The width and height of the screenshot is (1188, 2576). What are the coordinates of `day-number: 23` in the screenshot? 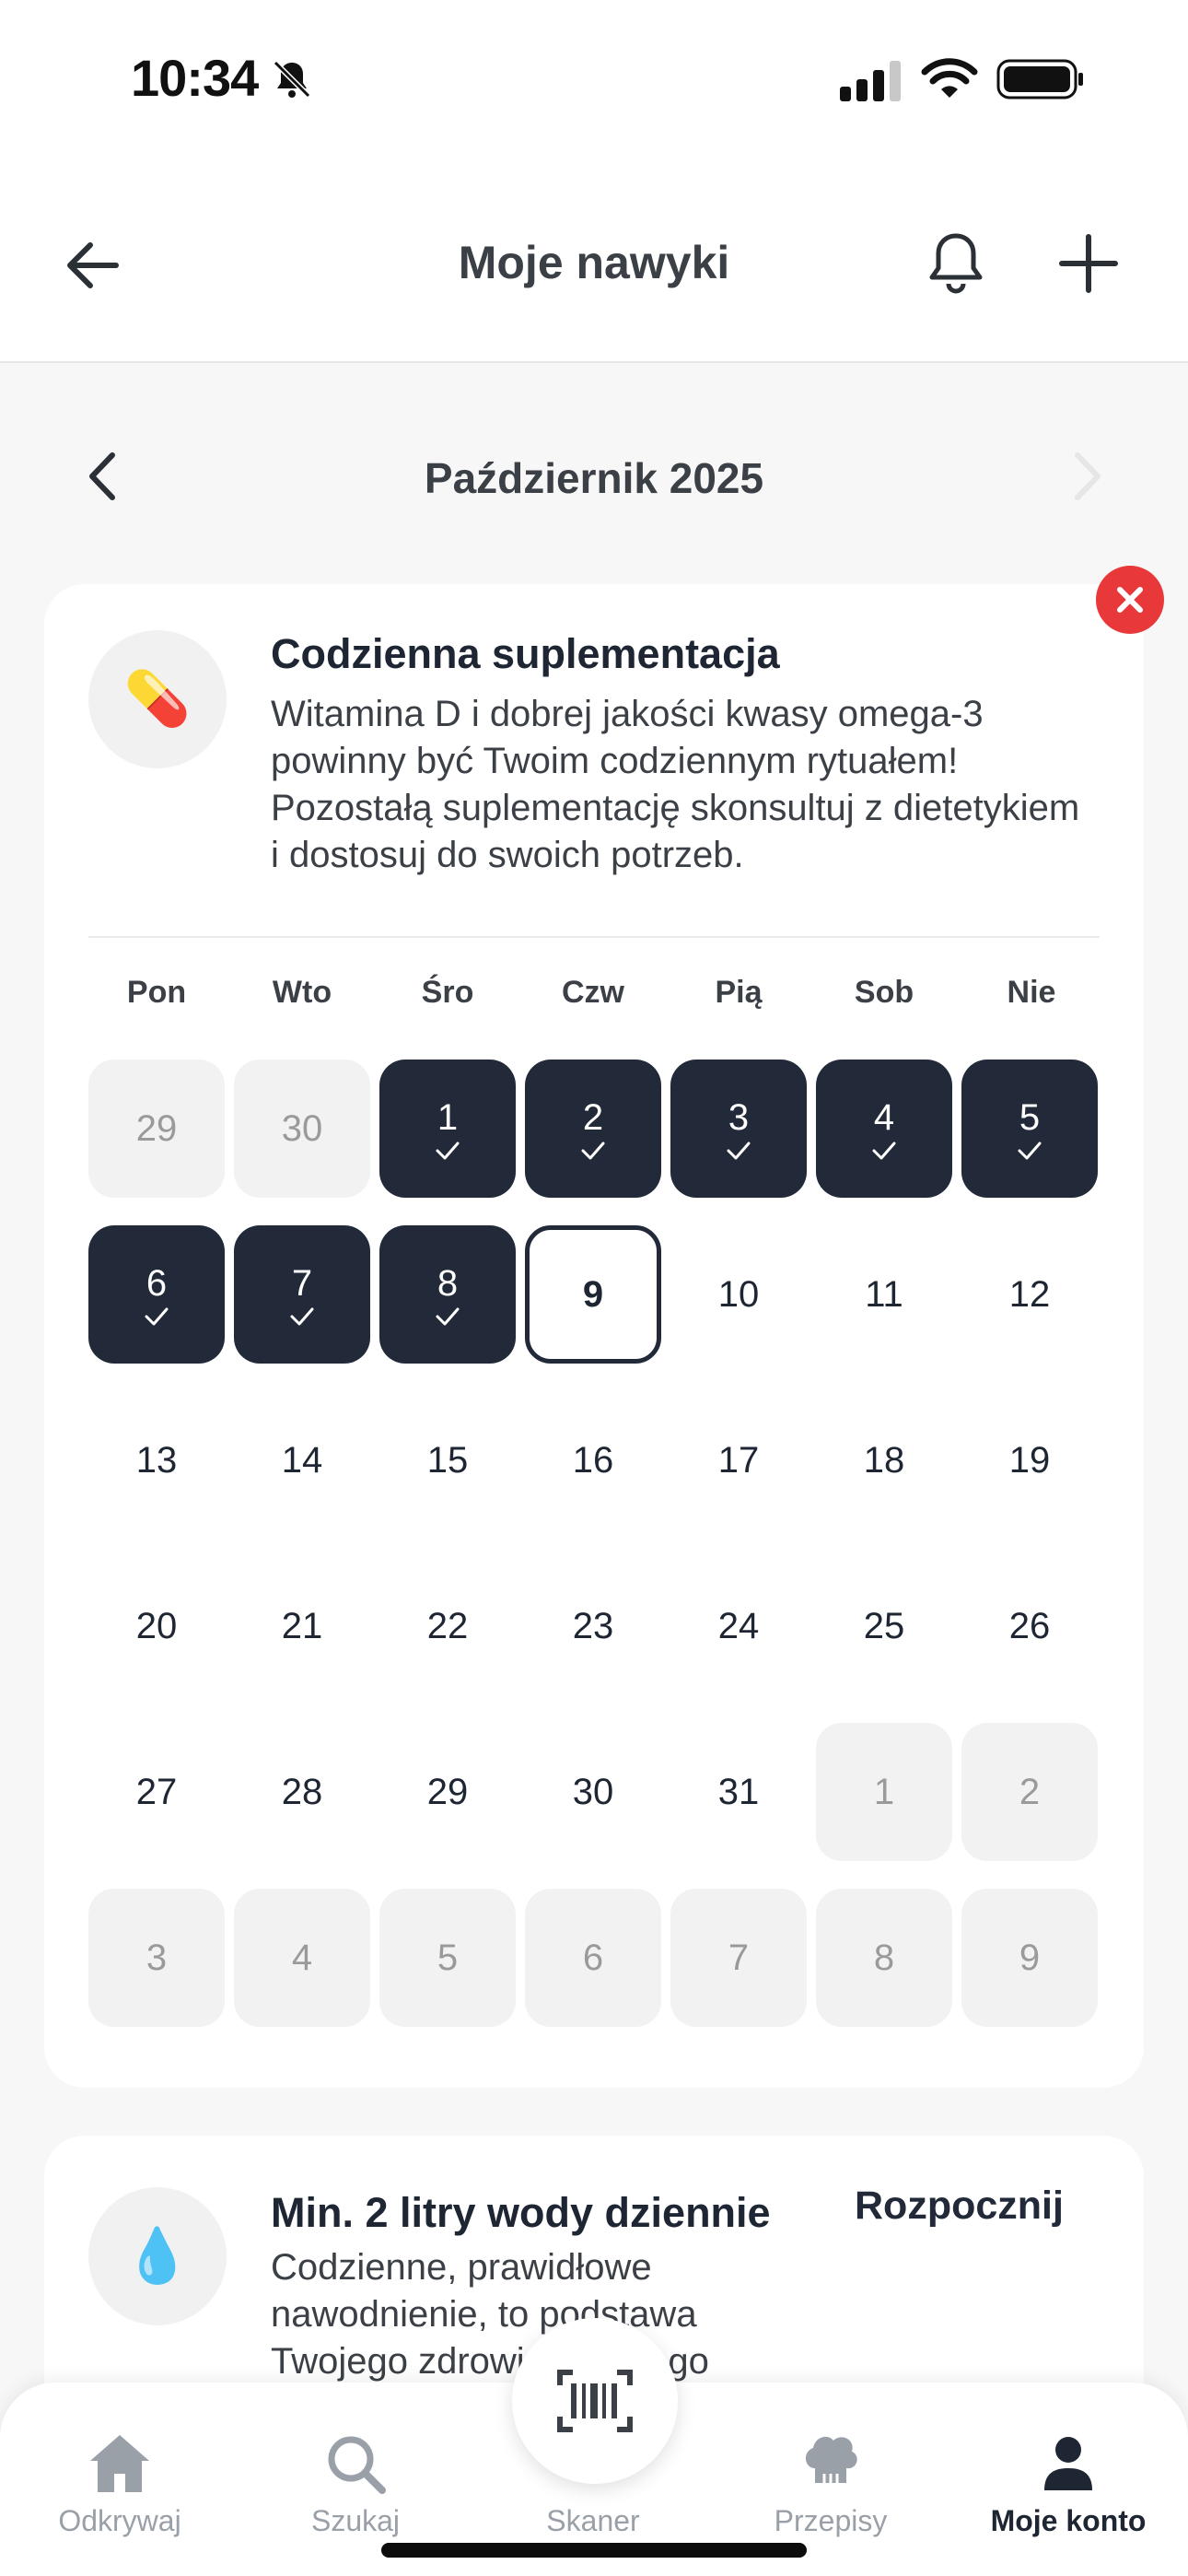 It's located at (593, 1626).